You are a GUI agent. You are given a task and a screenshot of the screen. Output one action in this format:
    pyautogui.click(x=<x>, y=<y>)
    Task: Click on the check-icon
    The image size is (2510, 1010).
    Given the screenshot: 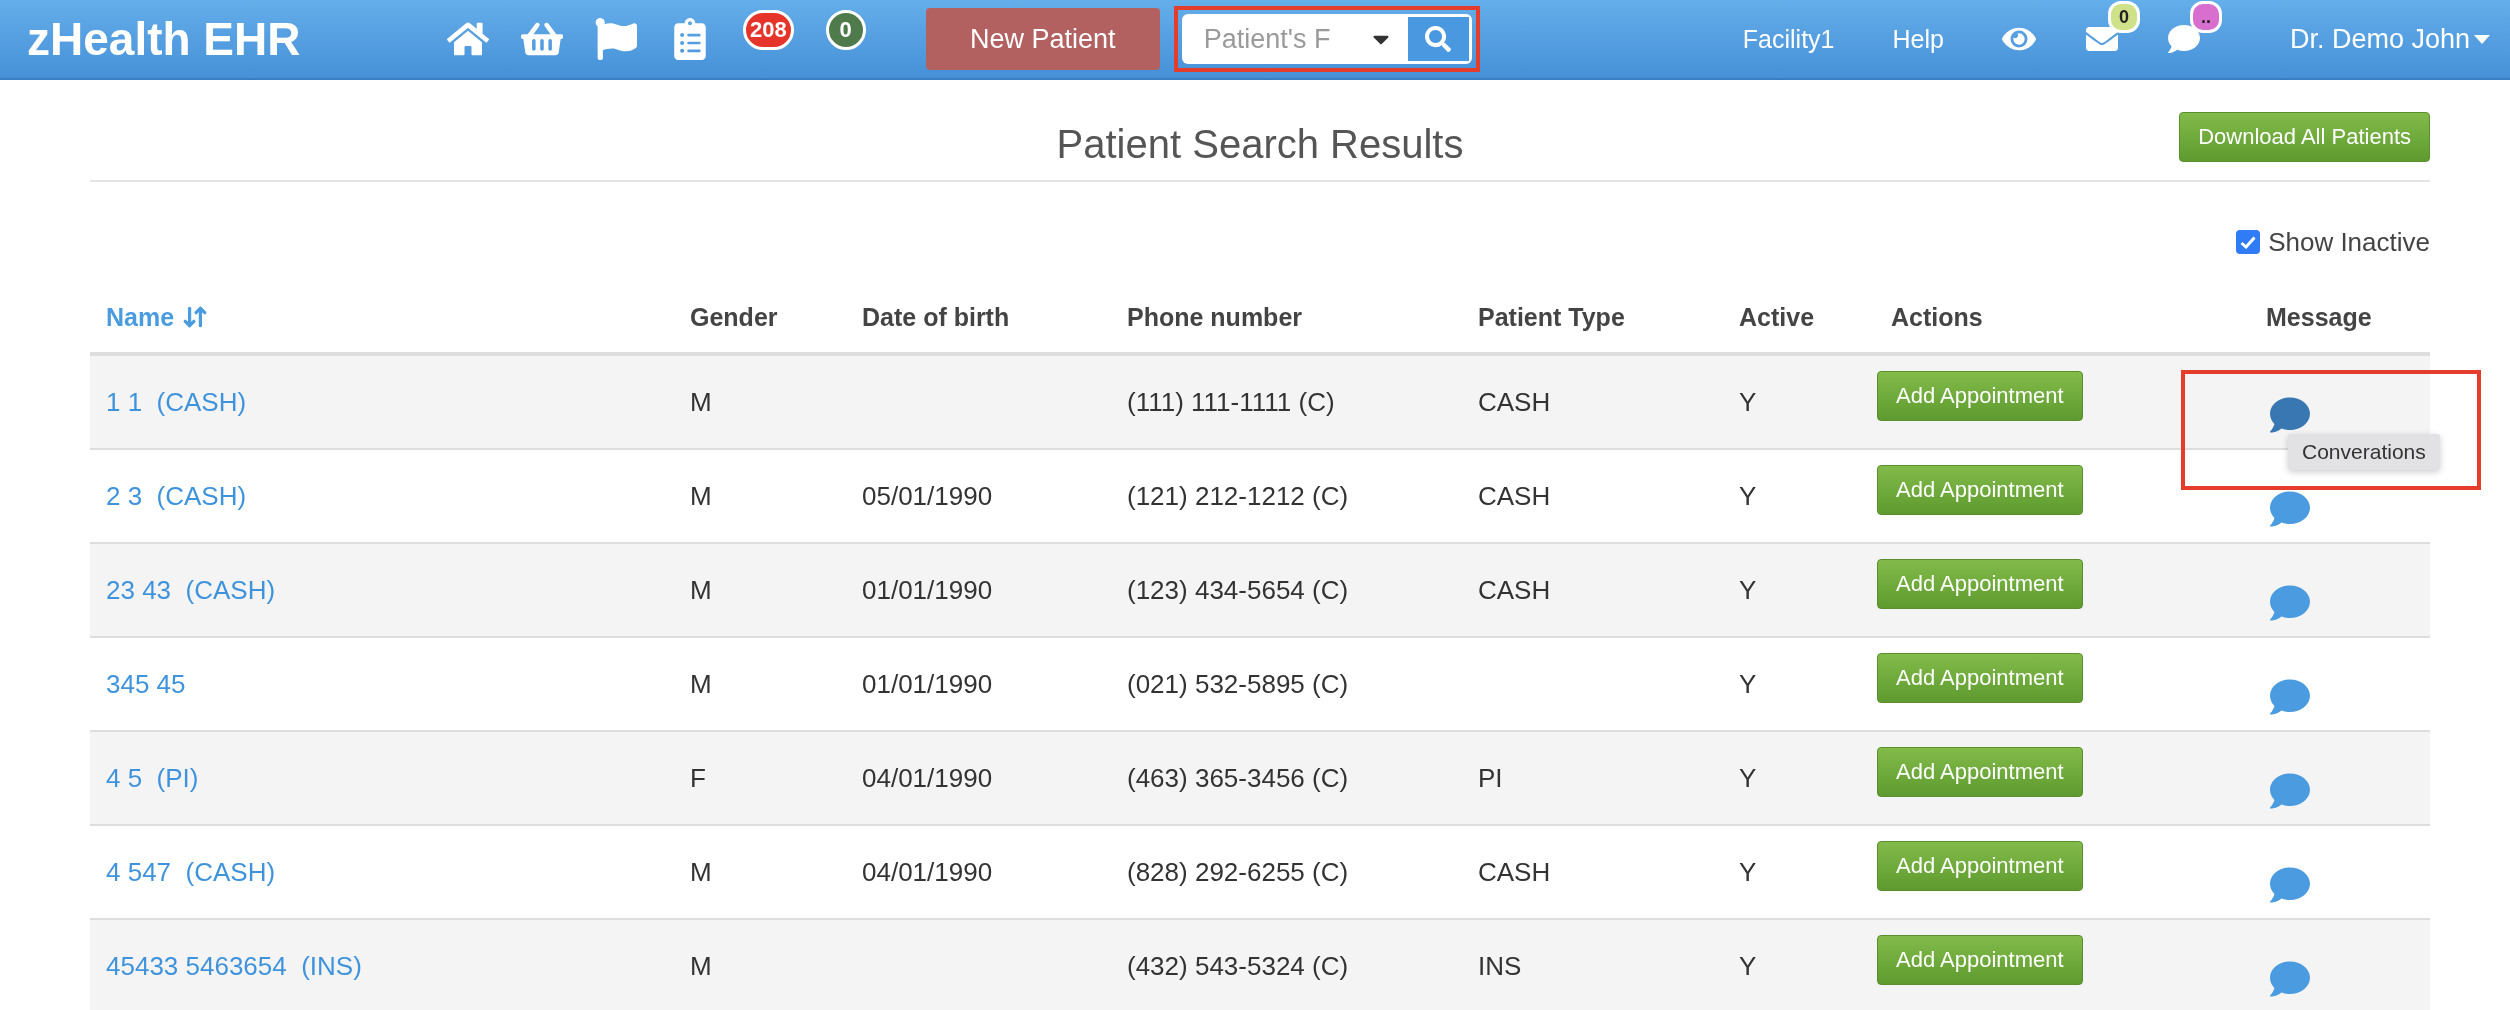 What is the action you would take?
    pyautogui.click(x=2248, y=242)
    